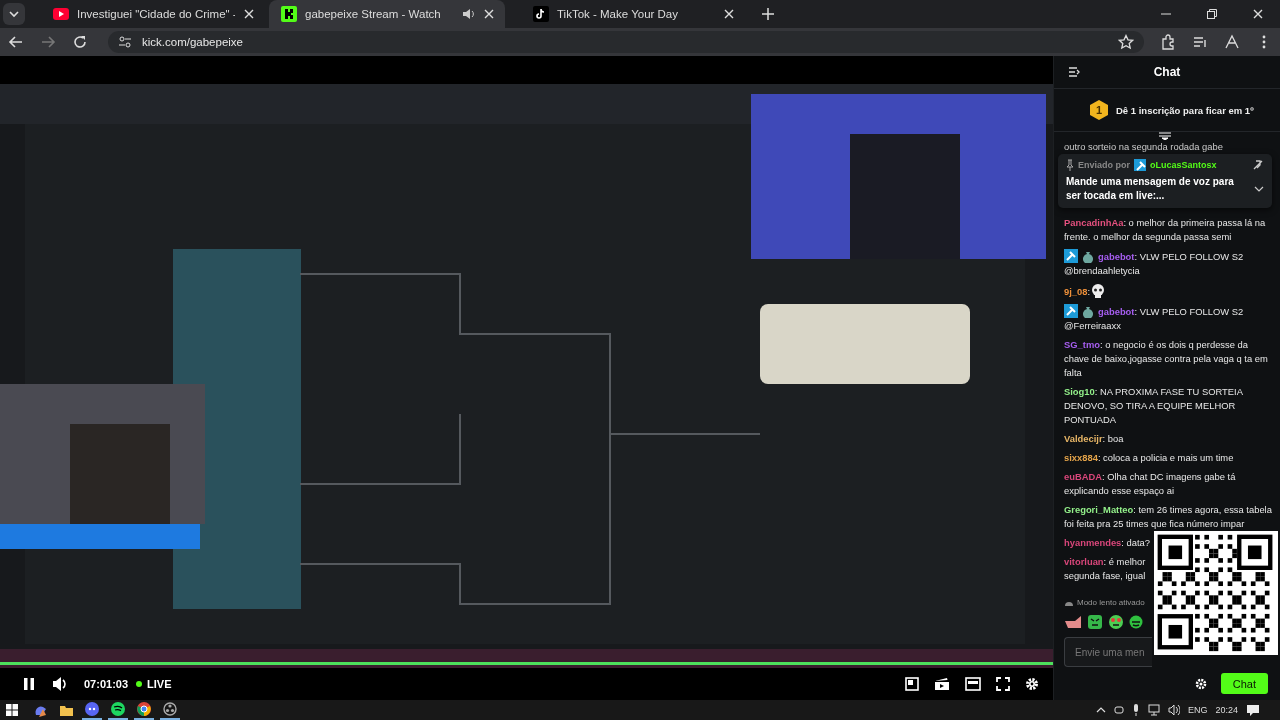  What do you see at coordinates (912, 684) in the screenshot?
I see `mini-player-icon` at bounding box center [912, 684].